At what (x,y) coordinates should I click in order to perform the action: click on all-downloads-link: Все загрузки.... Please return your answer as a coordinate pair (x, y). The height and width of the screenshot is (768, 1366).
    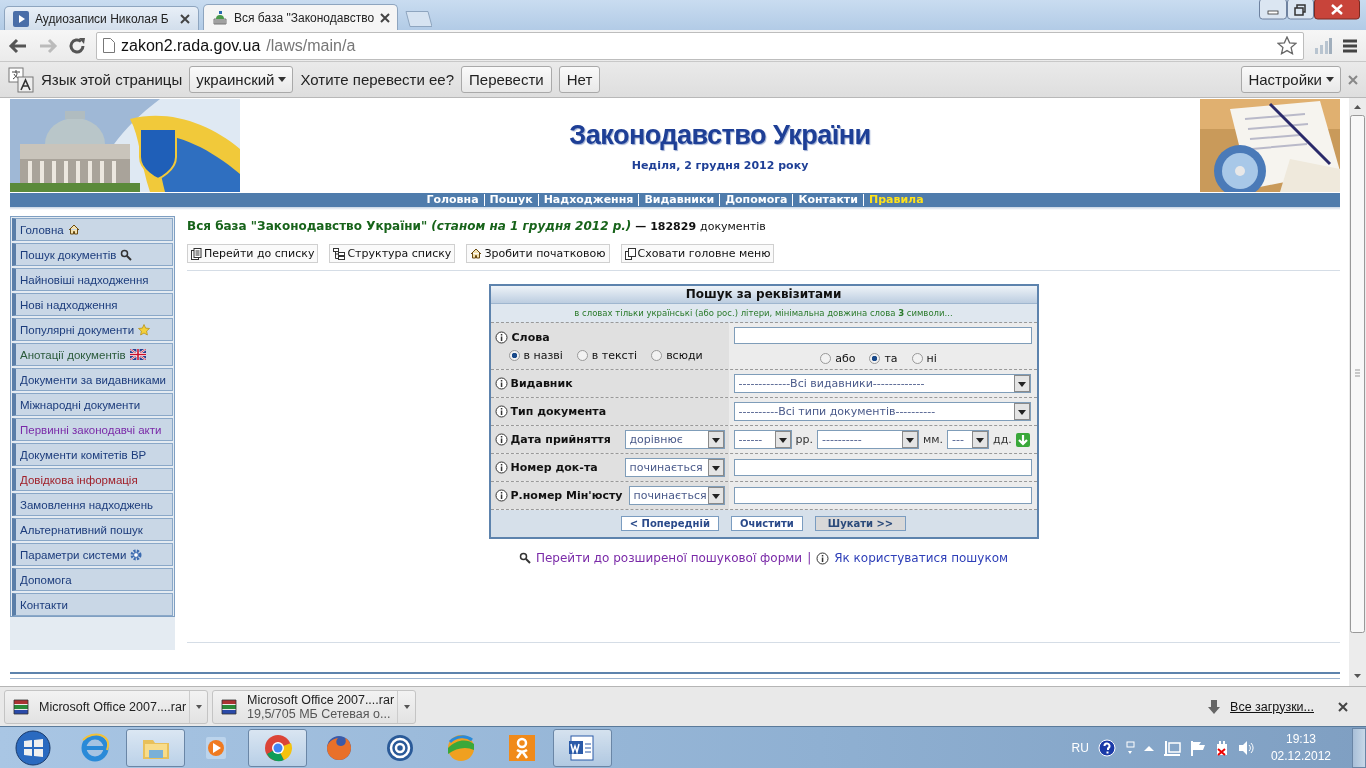
    Looking at the image, I should click on (1272, 706).